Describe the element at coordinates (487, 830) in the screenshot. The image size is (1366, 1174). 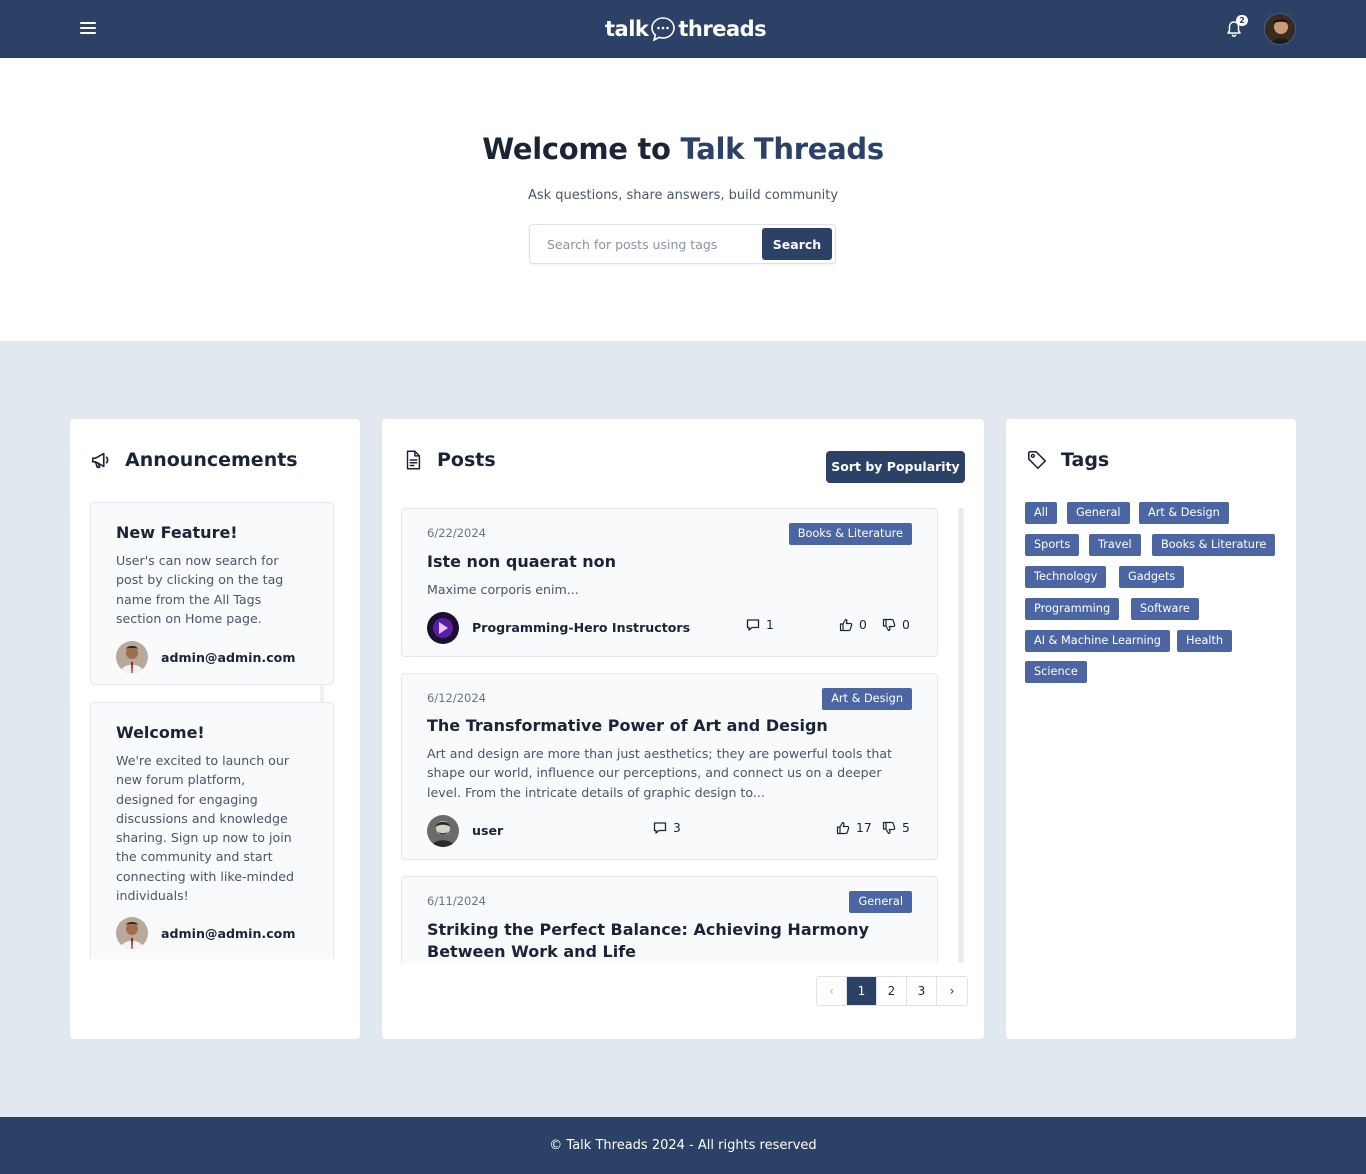
I see `post-author: user` at that location.